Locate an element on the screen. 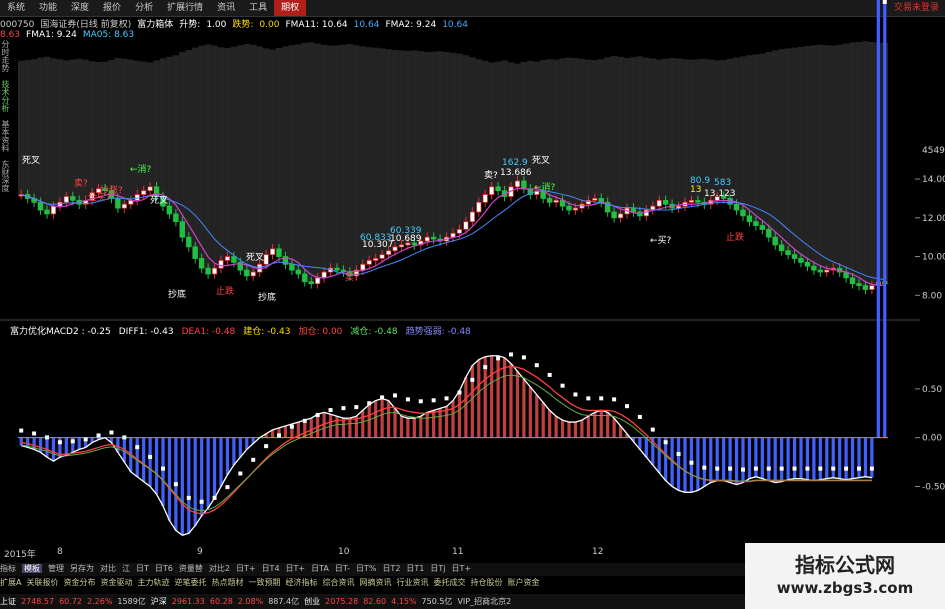 The width and height of the screenshot is (945, 609). indicator-tab: 日Tj is located at coordinates (437, 568).